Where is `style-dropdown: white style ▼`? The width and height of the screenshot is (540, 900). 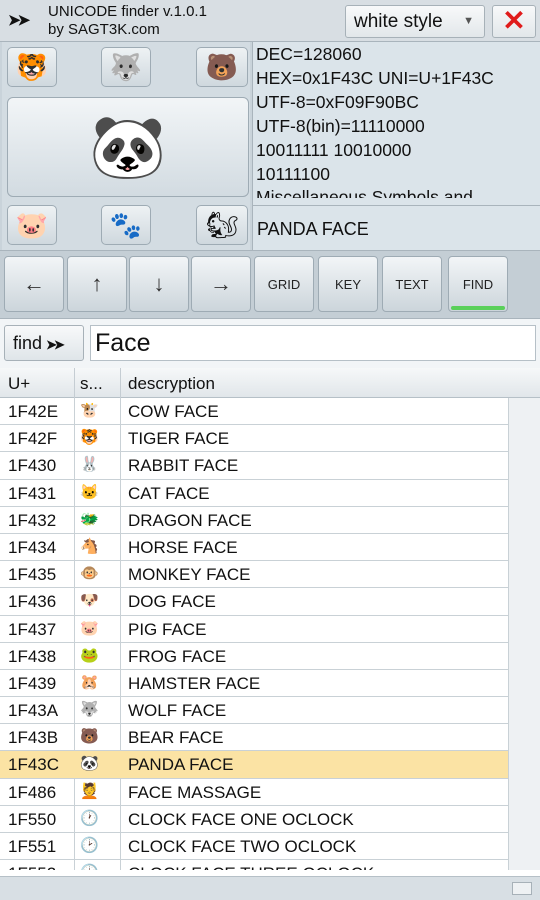 style-dropdown: white style ▼ is located at coordinates (415, 21).